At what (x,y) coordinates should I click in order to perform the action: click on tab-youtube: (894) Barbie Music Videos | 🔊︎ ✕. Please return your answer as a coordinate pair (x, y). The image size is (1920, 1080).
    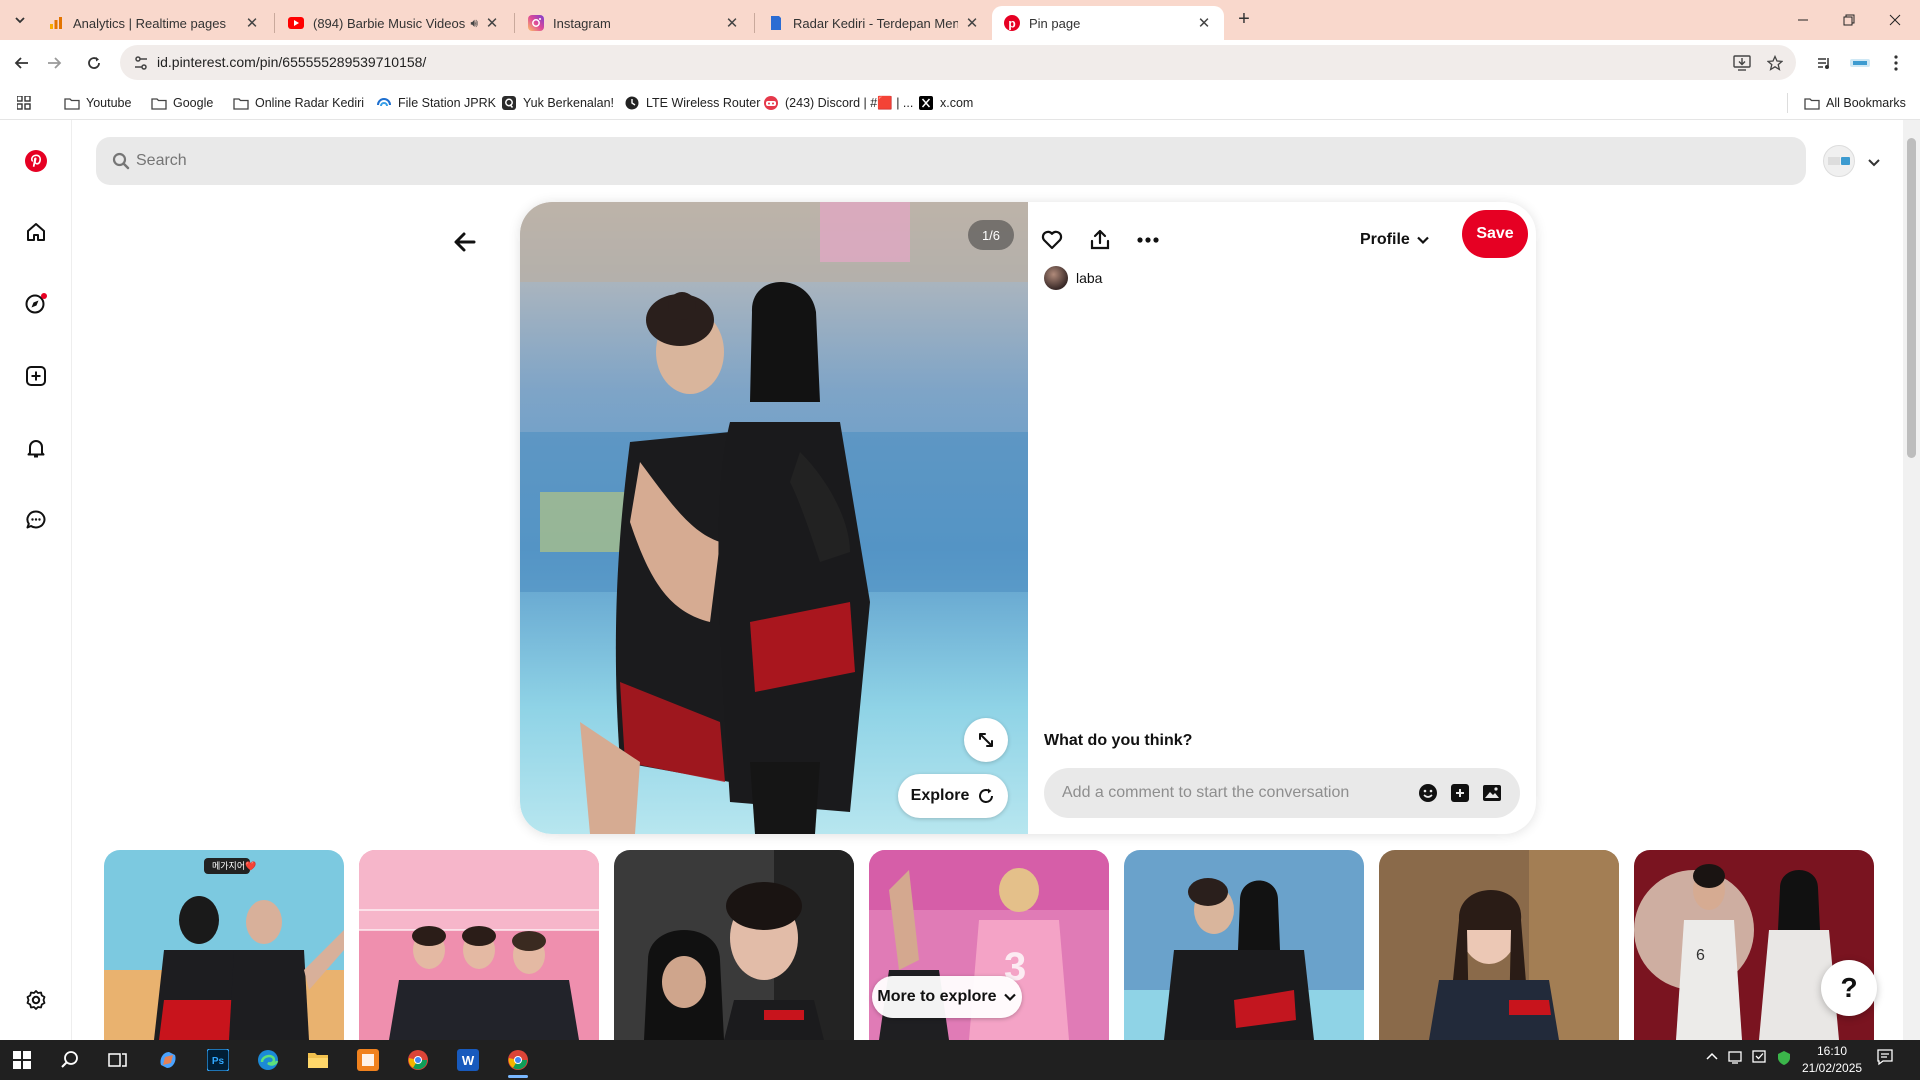
    Looking at the image, I should click on (394, 23).